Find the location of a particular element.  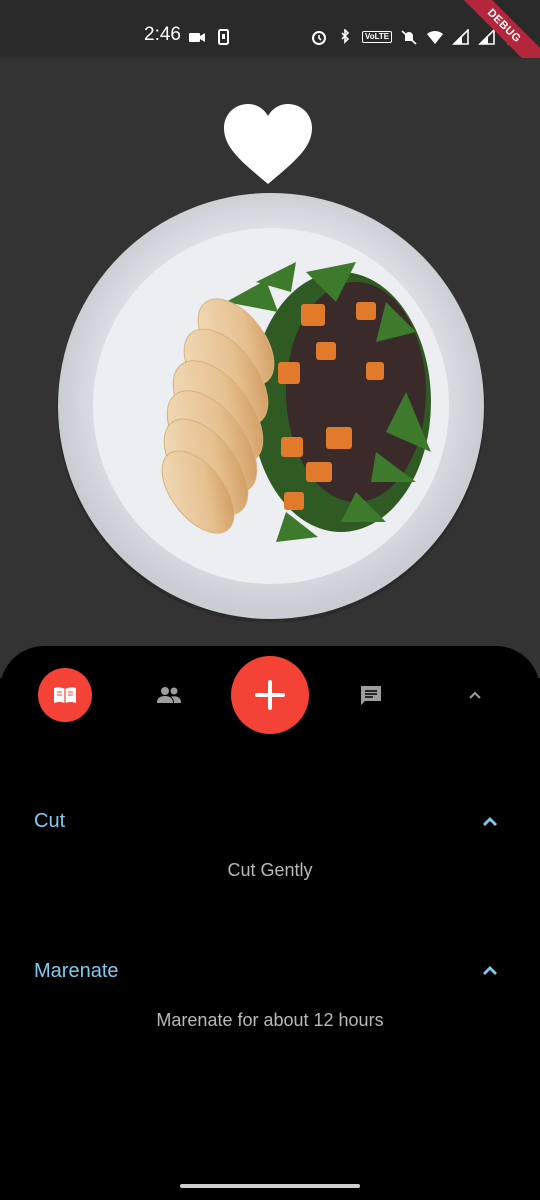

expand-button is located at coordinates (475, 695).